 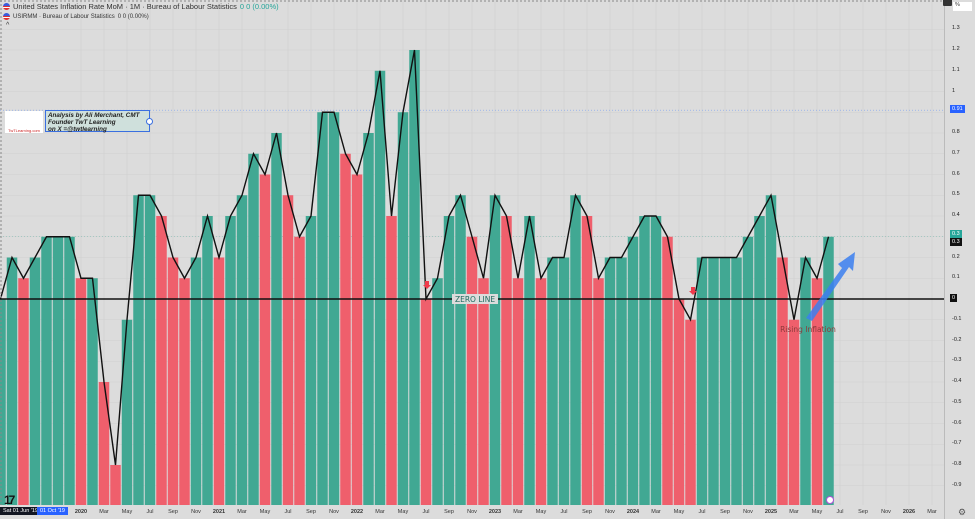 I want to click on note-line: Analysis by Ali Merchant, CMT, so click(x=94, y=115).